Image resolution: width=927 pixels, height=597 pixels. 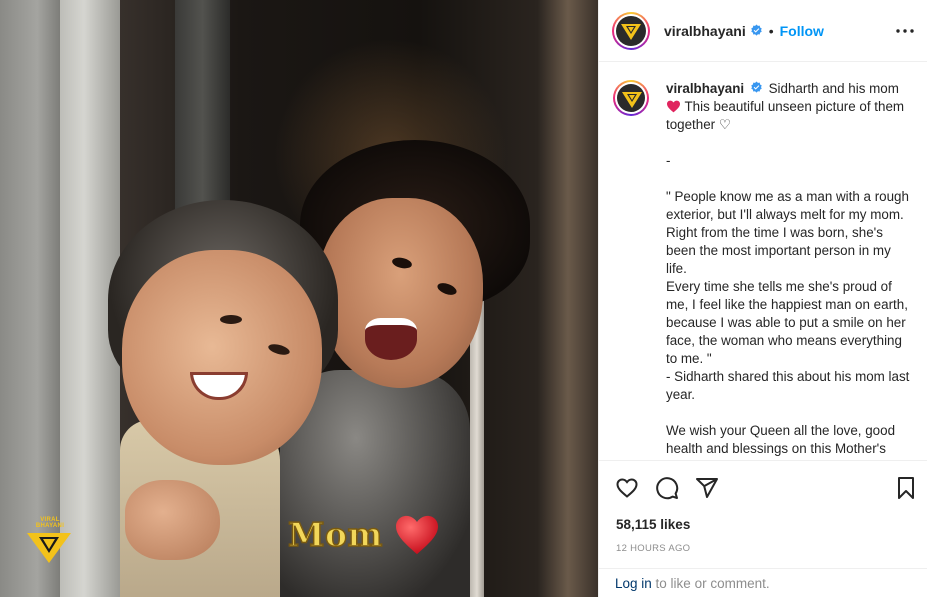 I want to click on post-timestamp: 12 HOURS AGO, so click(x=653, y=548).